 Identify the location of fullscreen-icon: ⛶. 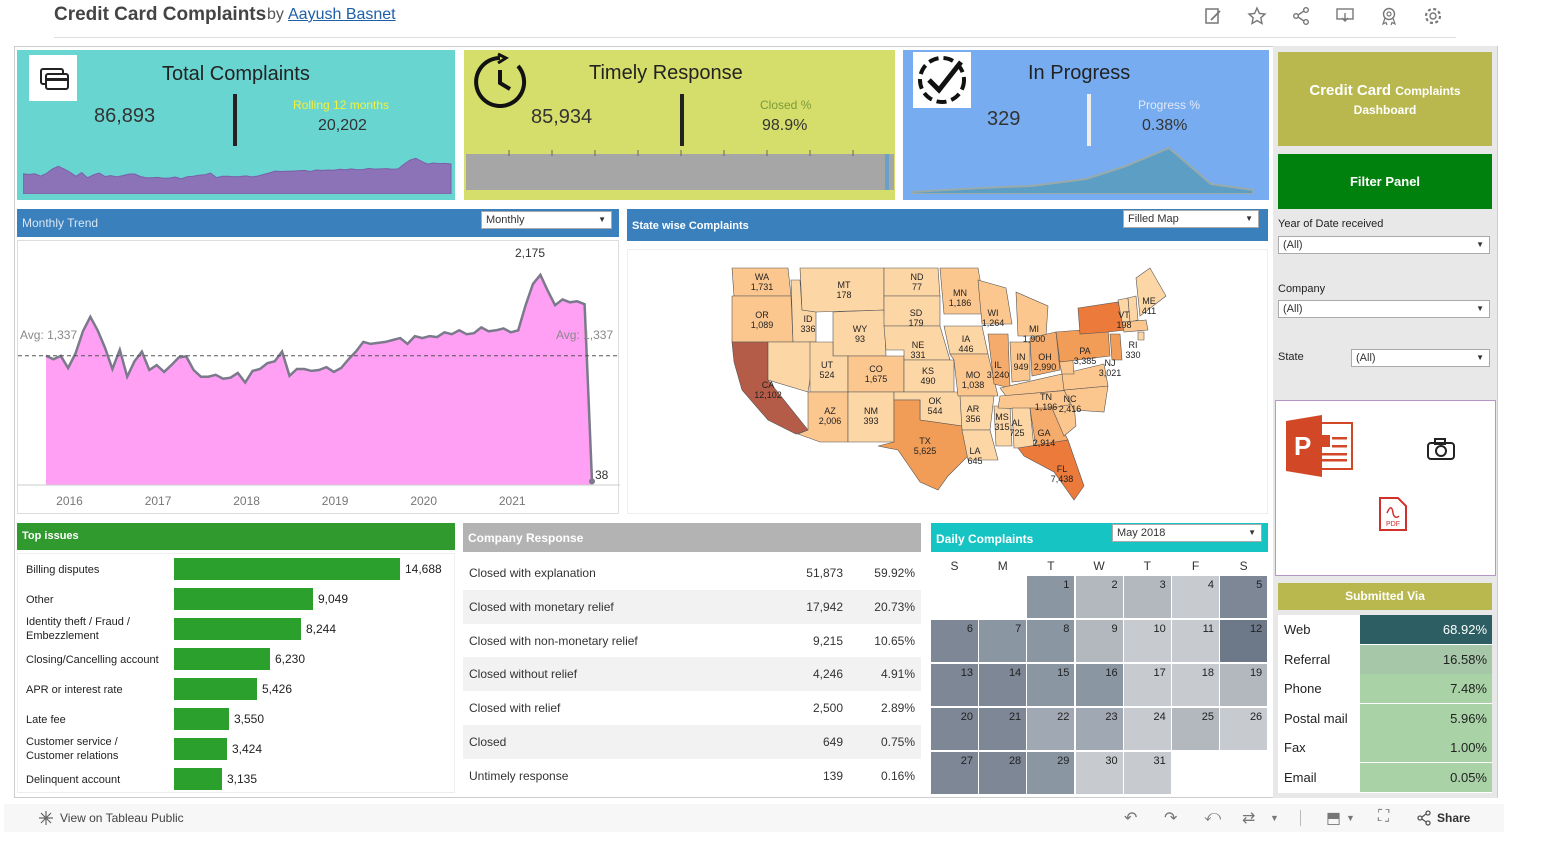
(1383, 817).